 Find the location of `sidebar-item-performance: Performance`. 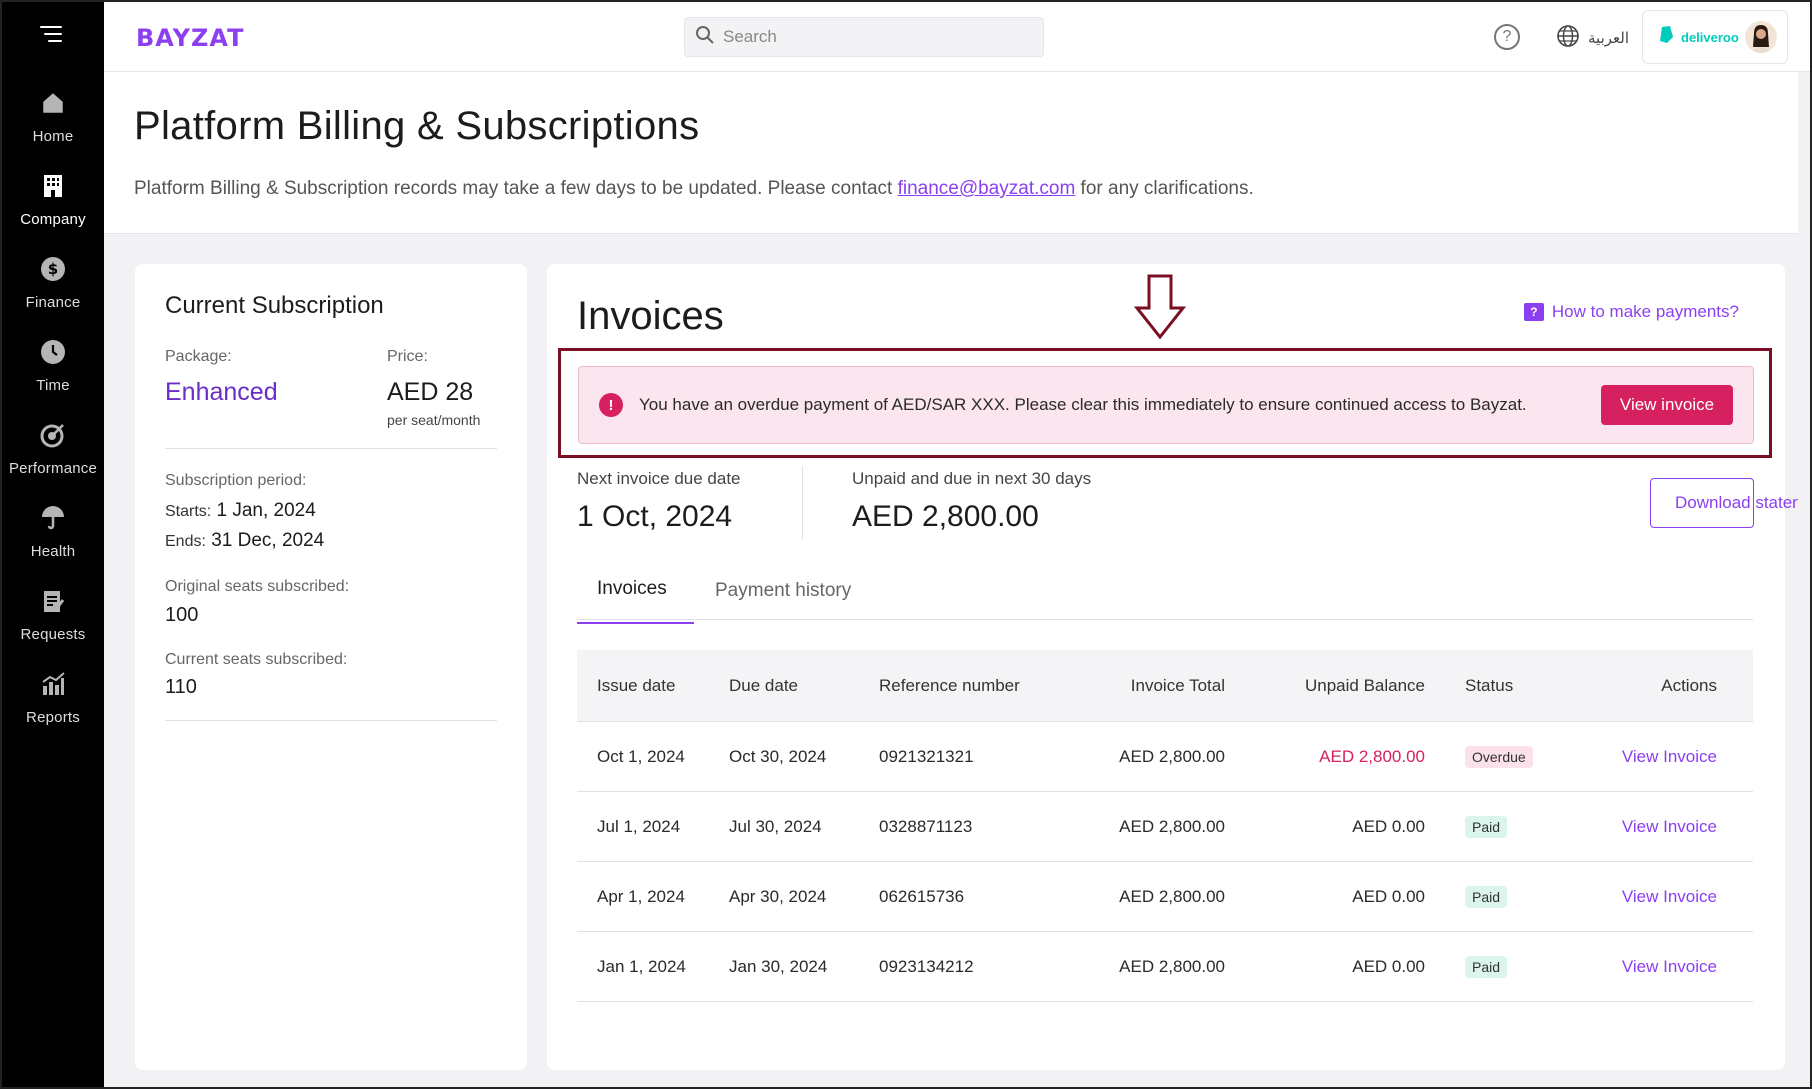

sidebar-item-performance: Performance is located at coordinates (53, 457).